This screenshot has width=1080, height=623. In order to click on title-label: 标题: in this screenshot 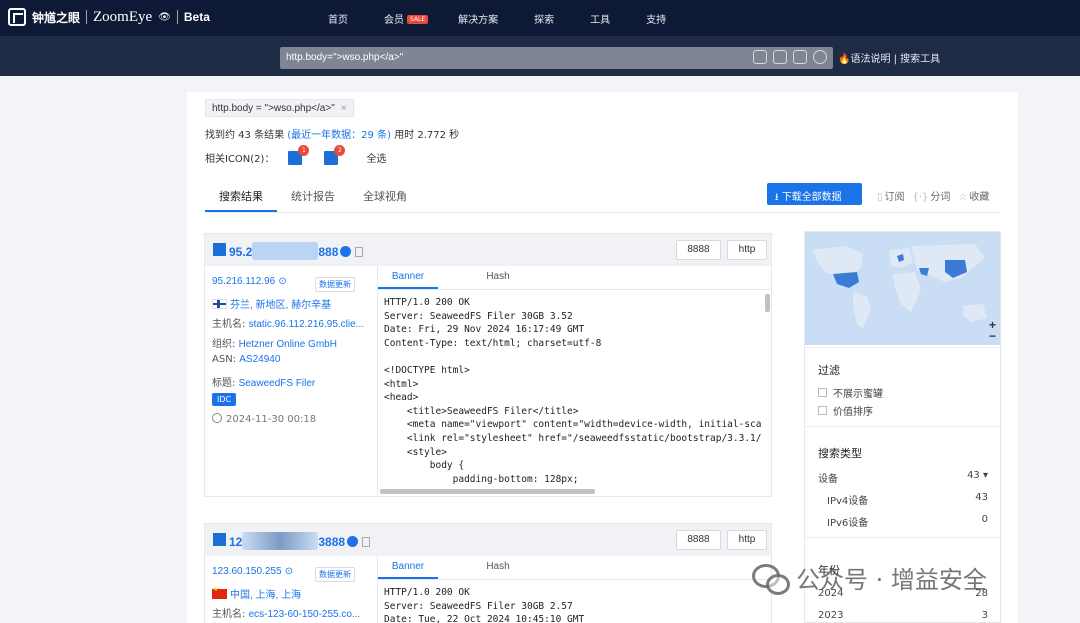, I will do `click(224, 383)`.